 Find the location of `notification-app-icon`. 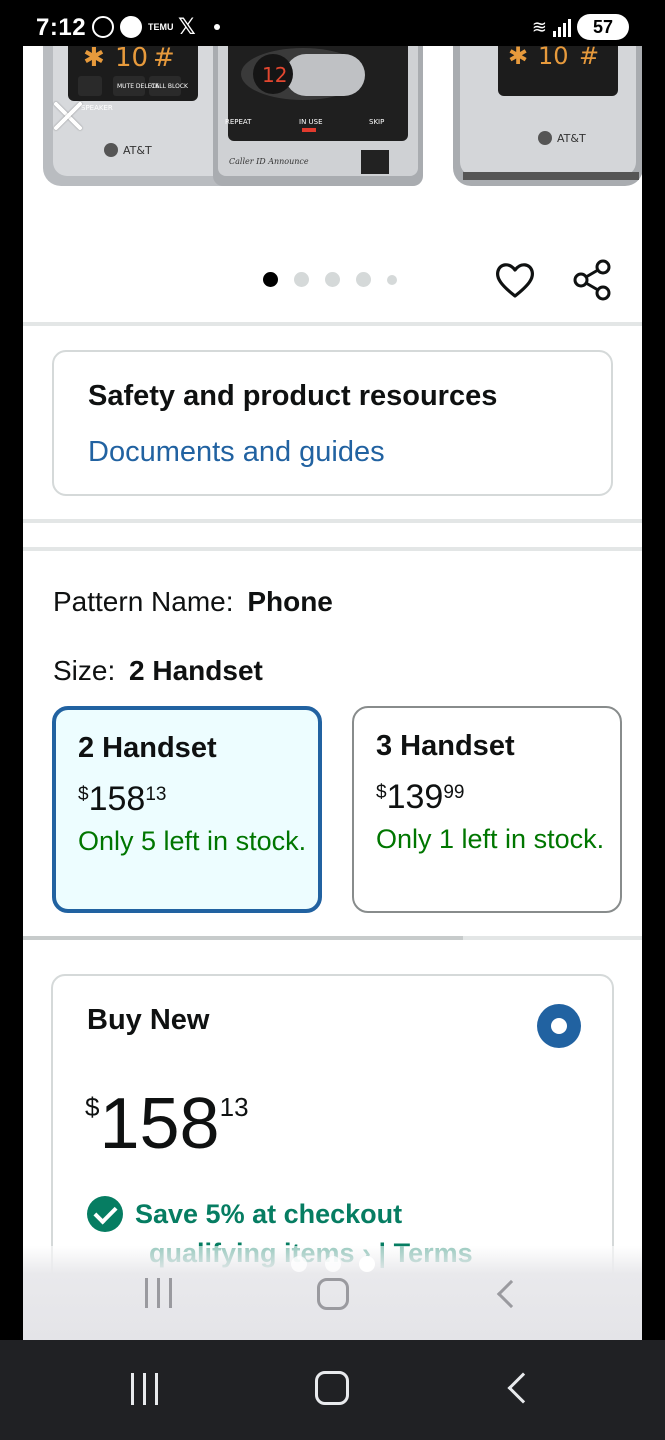

notification-app-icon is located at coordinates (131, 27).